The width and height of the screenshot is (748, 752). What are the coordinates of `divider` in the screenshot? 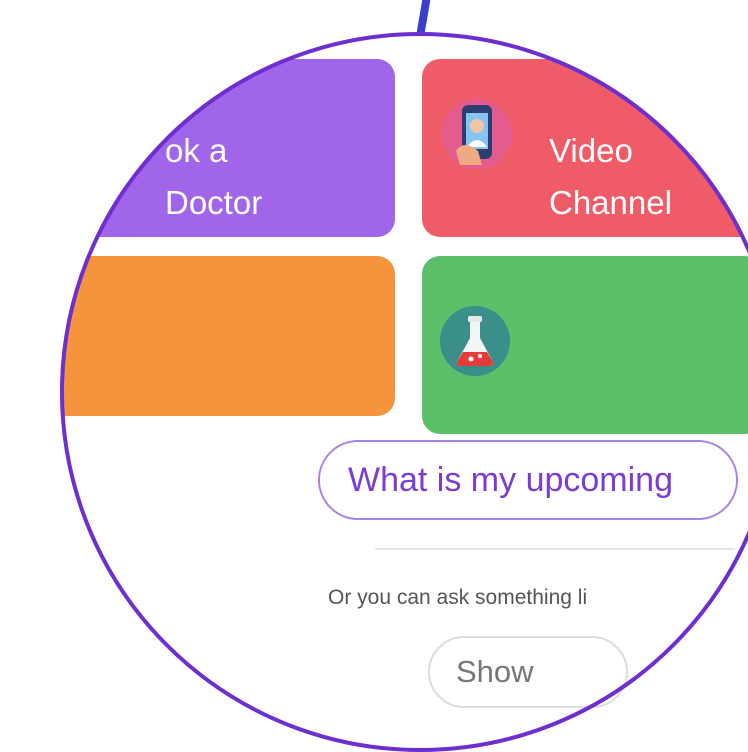 It's located at (555, 549).